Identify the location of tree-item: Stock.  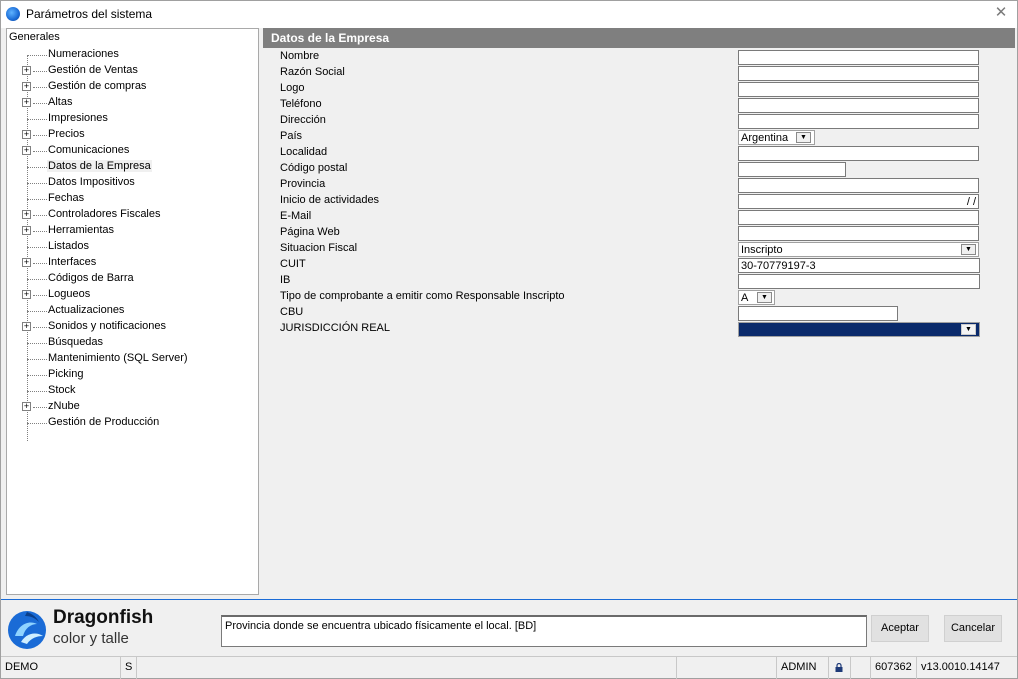
(132, 391).